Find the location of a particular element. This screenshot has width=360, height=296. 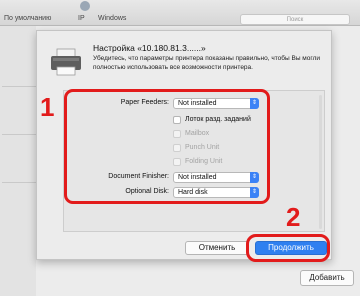

network-icon is located at coordinates (85, 6).